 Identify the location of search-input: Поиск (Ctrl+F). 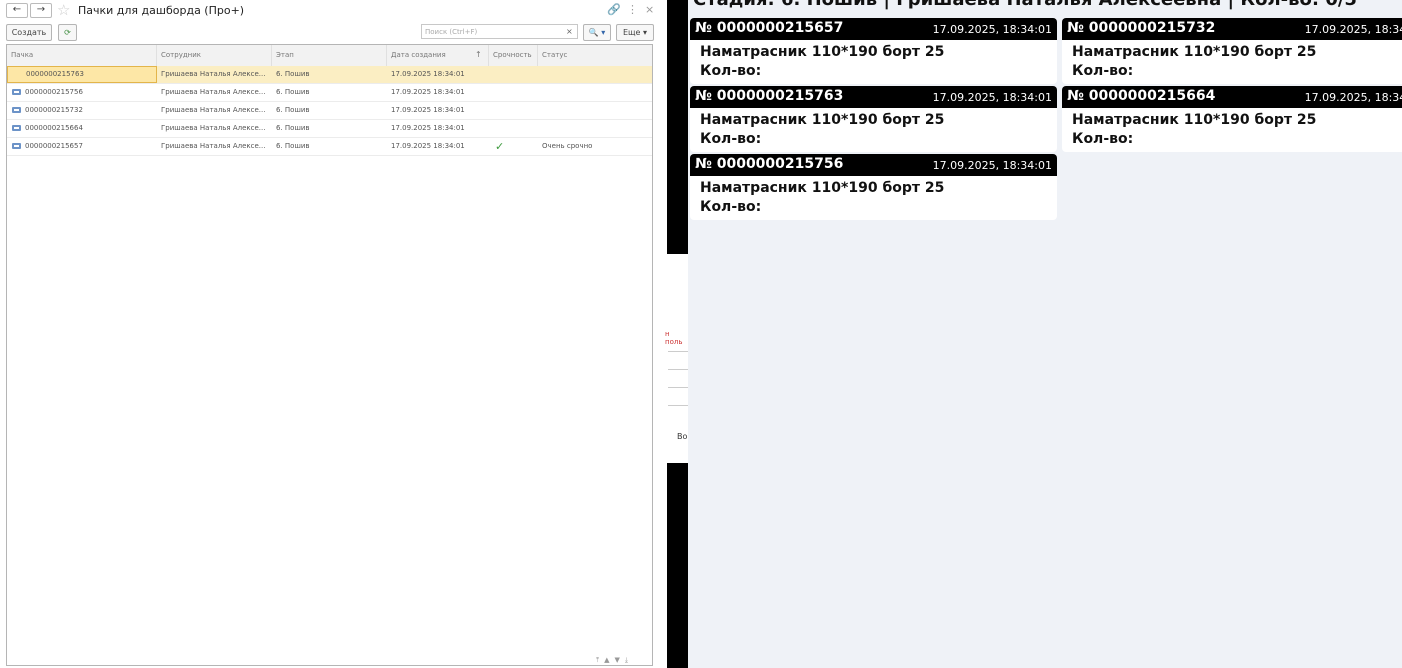
(499, 31).